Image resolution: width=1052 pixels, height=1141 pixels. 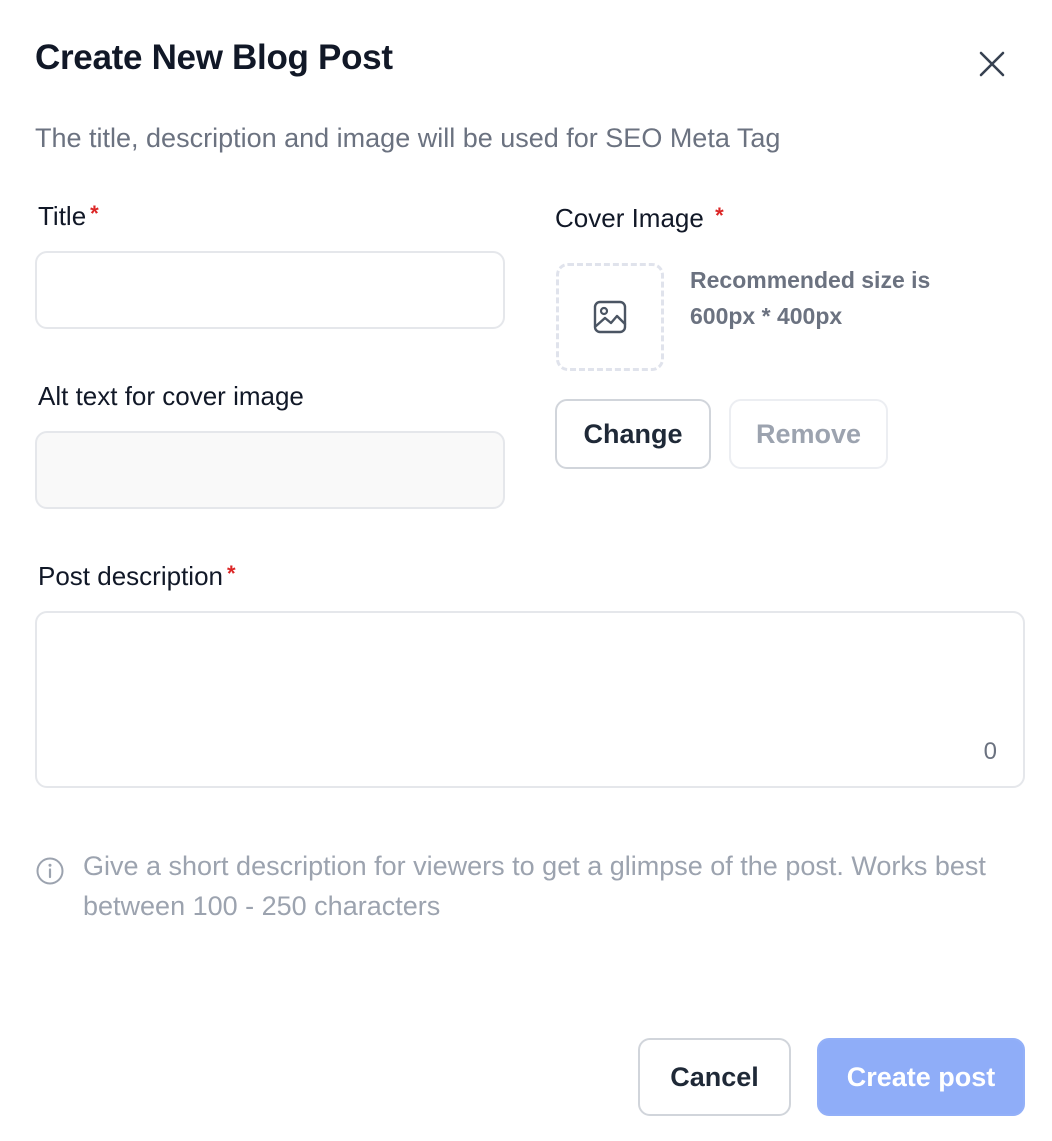 I want to click on description-field: 0, so click(x=530, y=699).